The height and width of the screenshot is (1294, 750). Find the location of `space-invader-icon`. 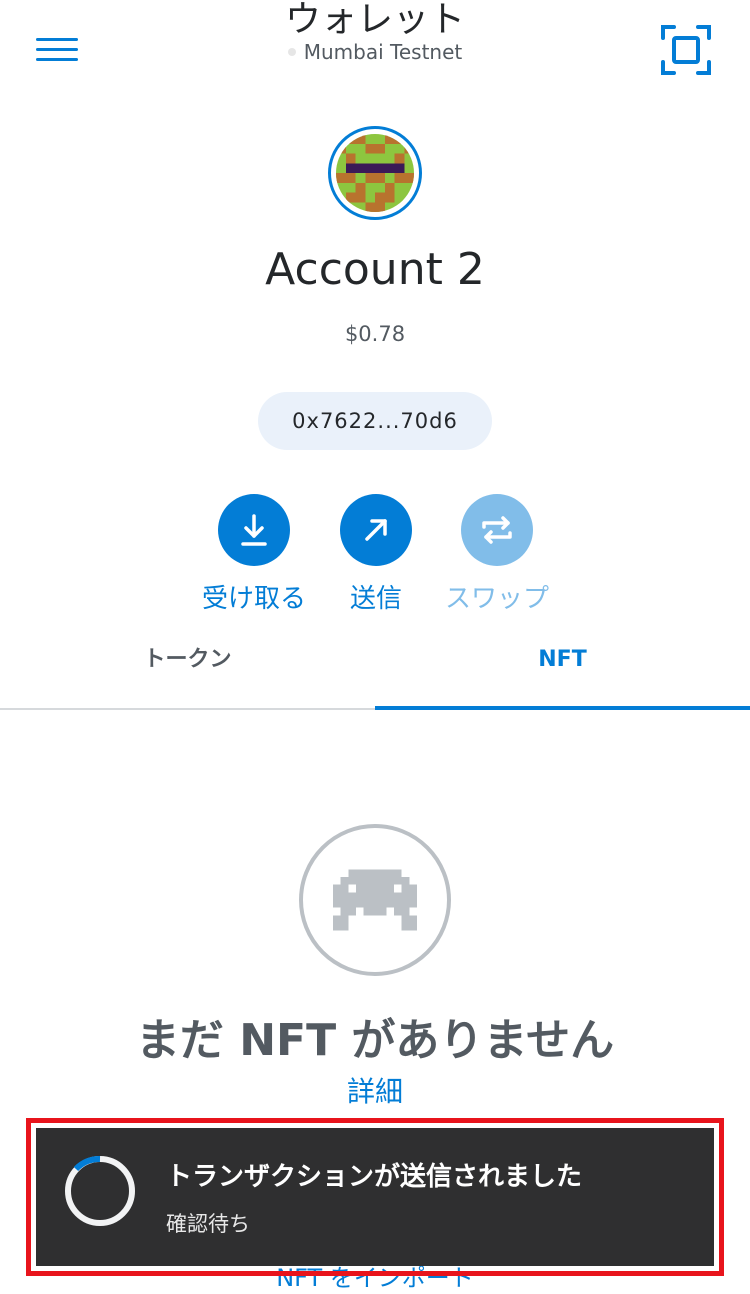

space-invader-icon is located at coordinates (375, 900).